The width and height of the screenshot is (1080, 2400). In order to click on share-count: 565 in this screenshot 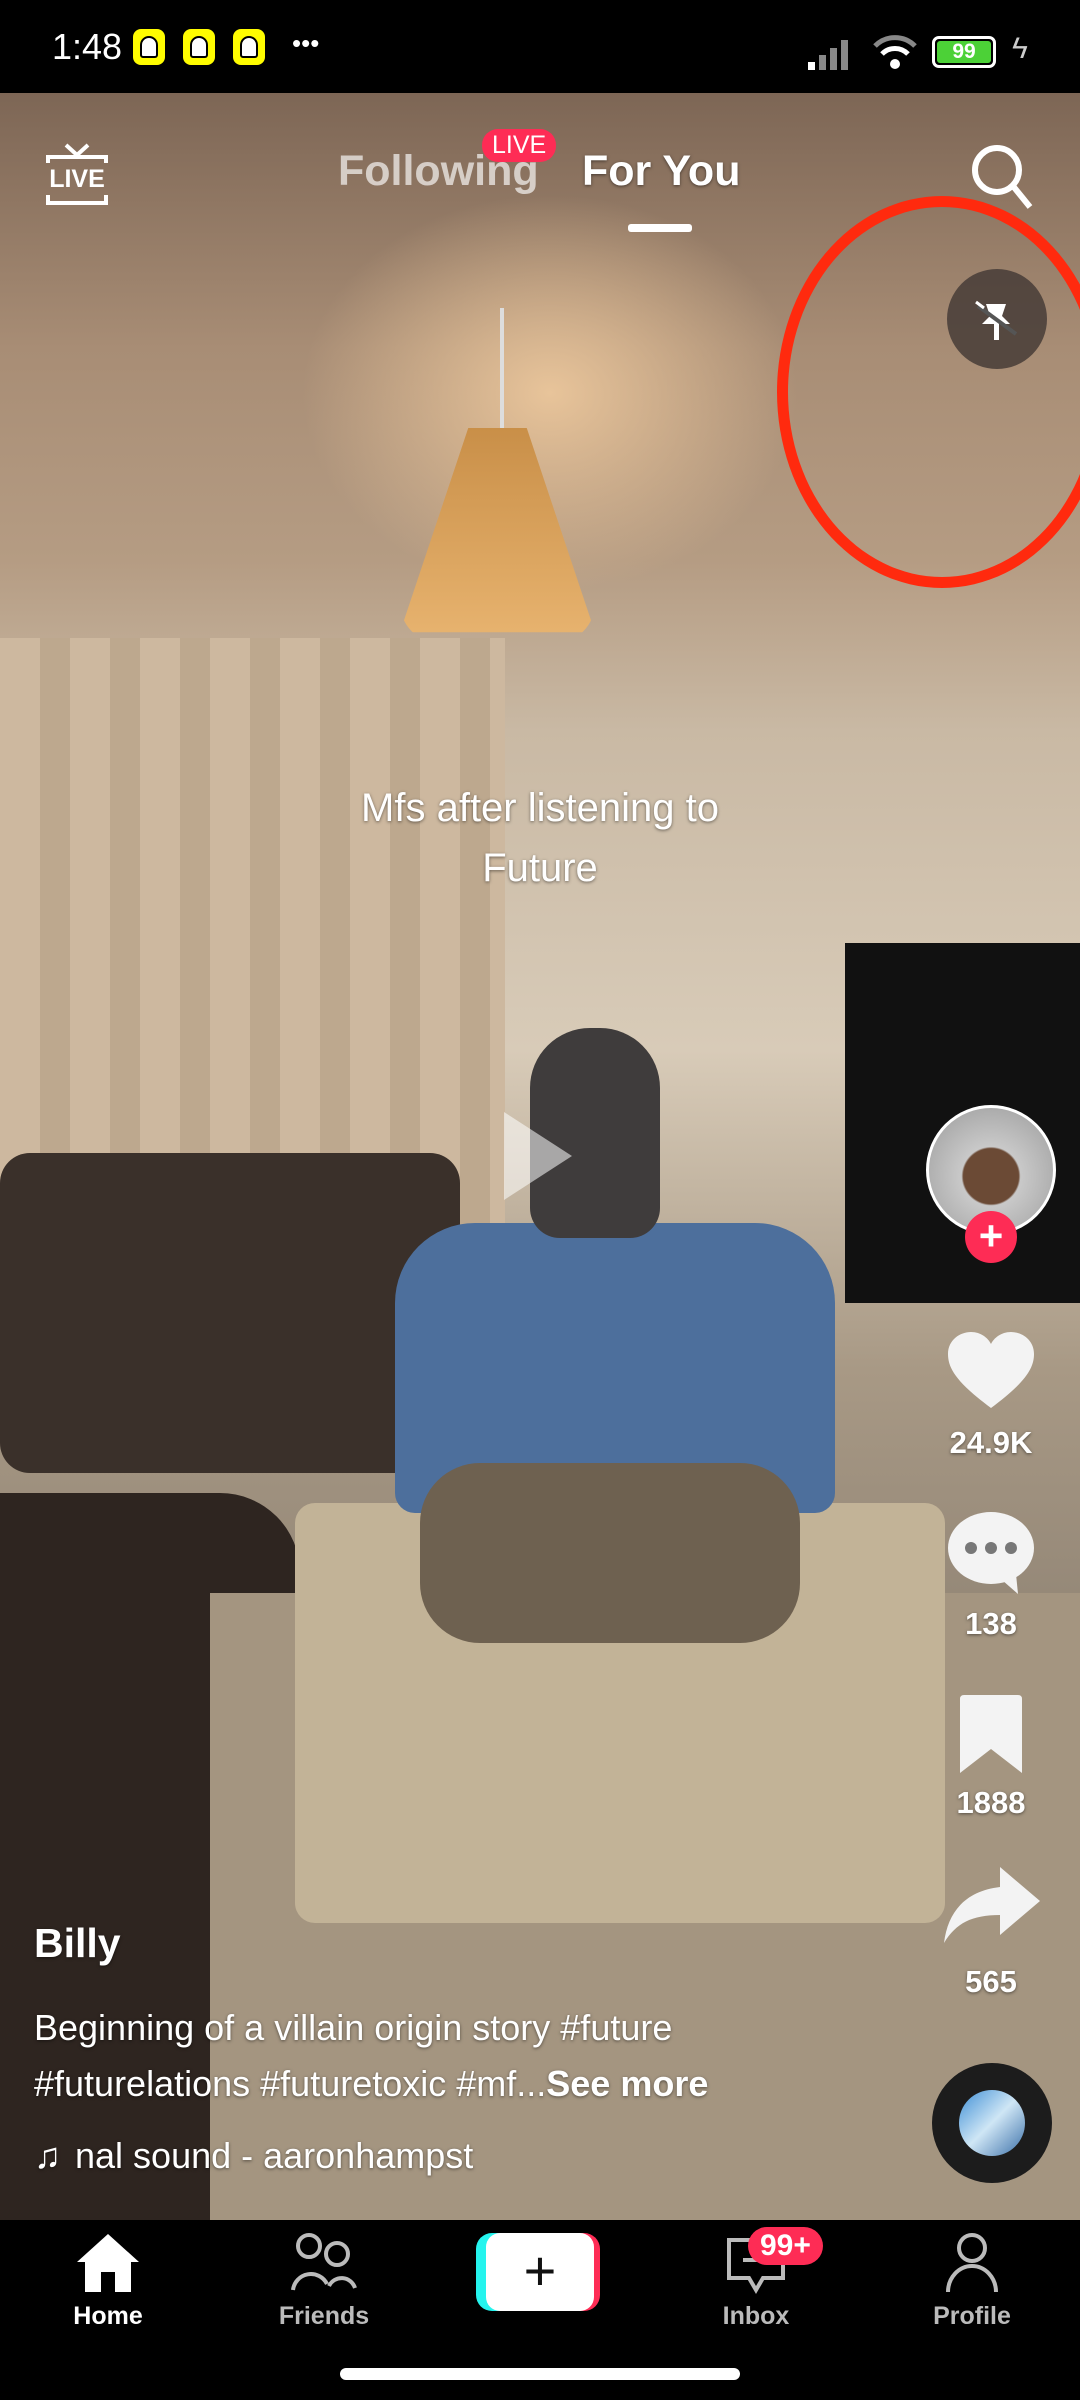, I will do `click(991, 1981)`.